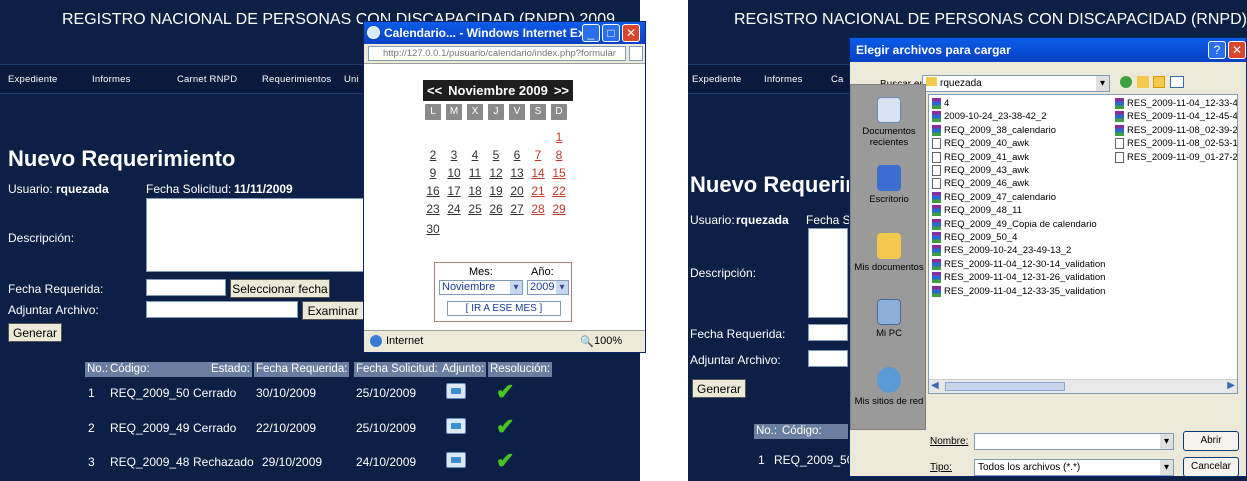 The height and width of the screenshot is (481, 1247). Describe the element at coordinates (475, 155) in the screenshot. I see `calendar-day: 4` at that location.